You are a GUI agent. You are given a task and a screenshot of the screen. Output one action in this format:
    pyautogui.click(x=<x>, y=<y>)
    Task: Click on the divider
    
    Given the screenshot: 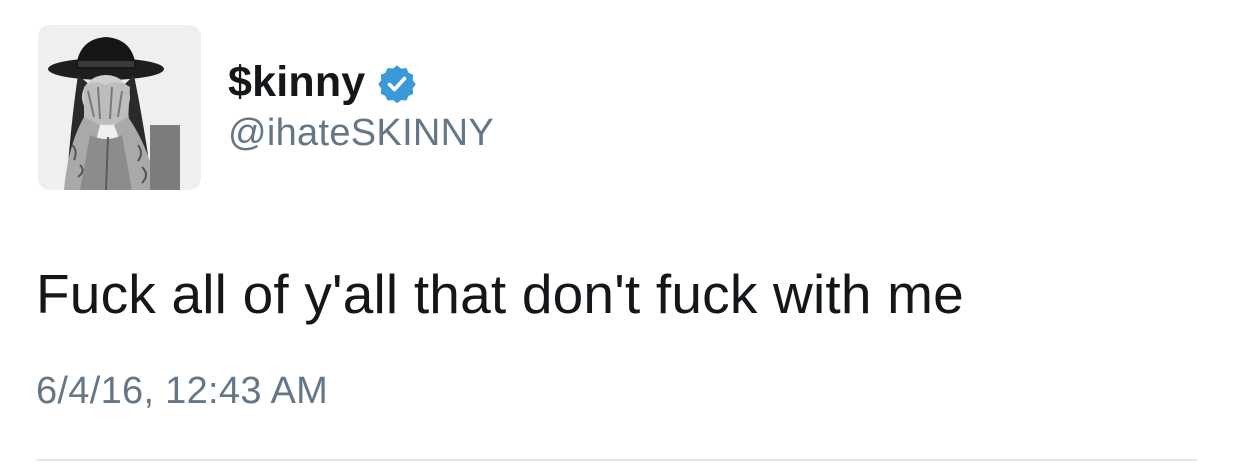 What is the action you would take?
    pyautogui.click(x=616, y=460)
    